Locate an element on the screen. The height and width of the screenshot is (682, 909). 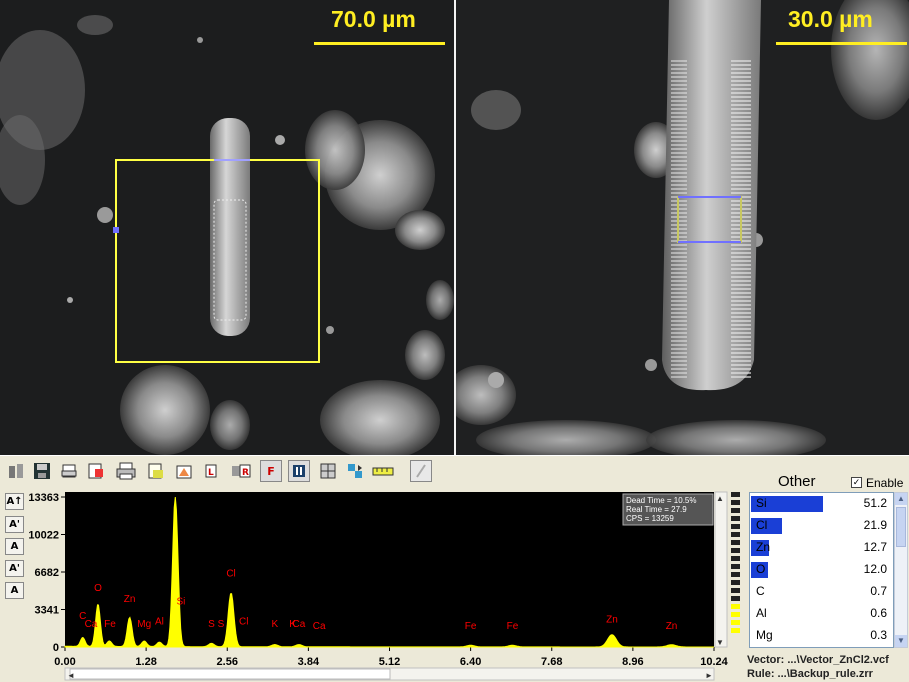
print-preview-icon is located at coordinates (69, 471).